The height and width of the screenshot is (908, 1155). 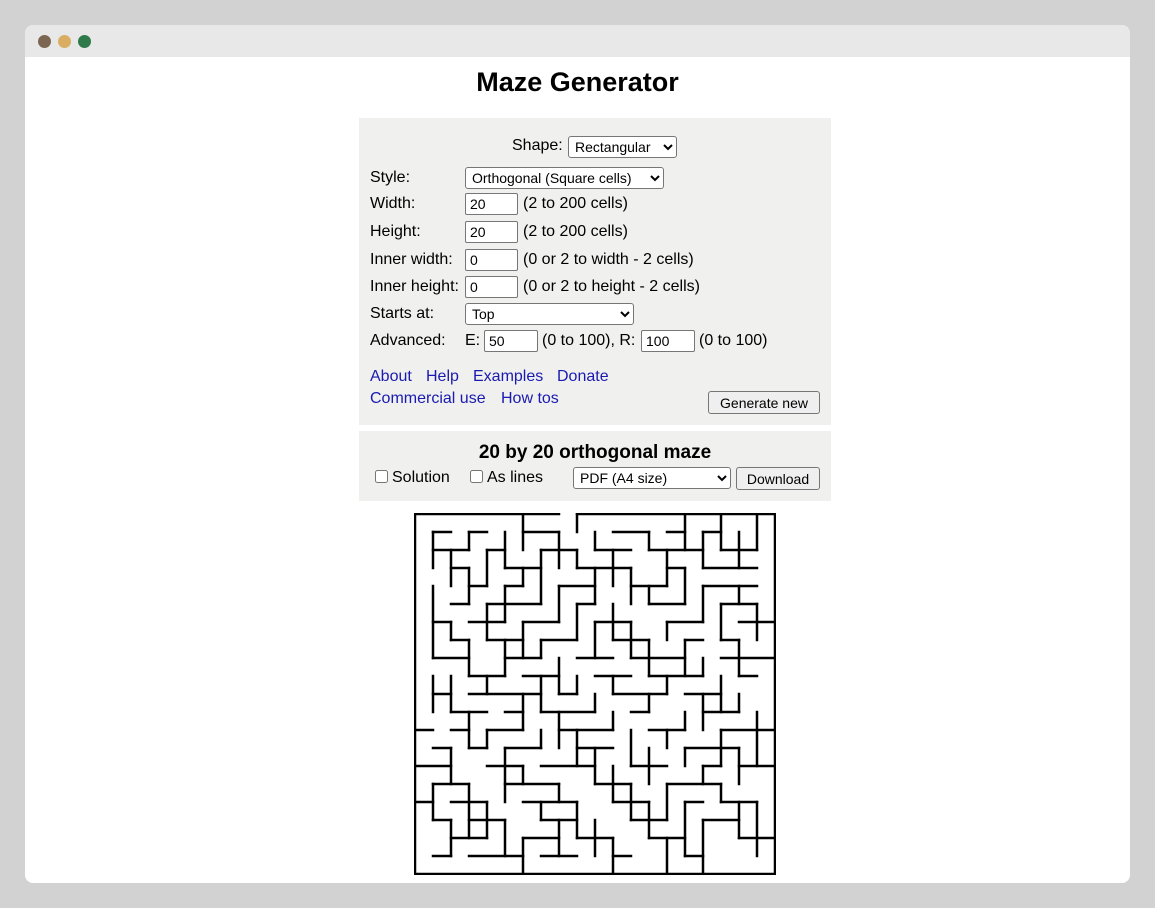 I want to click on page-title: Maze Generator, so click(x=577, y=82).